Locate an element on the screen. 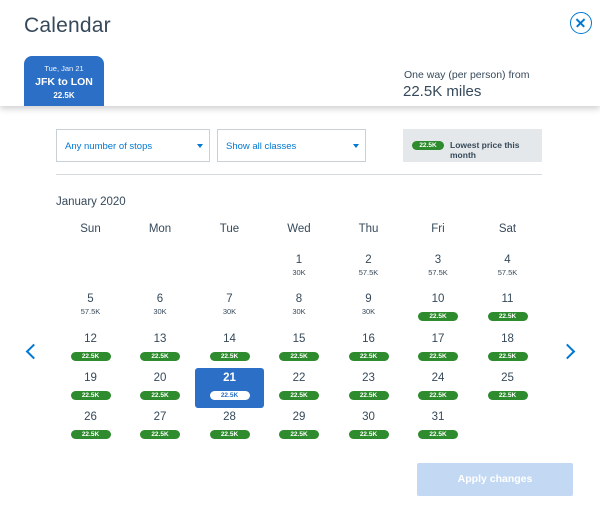 The height and width of the screenshot is (515, 600). day-number: 2 is located at coordinates (368, 260).